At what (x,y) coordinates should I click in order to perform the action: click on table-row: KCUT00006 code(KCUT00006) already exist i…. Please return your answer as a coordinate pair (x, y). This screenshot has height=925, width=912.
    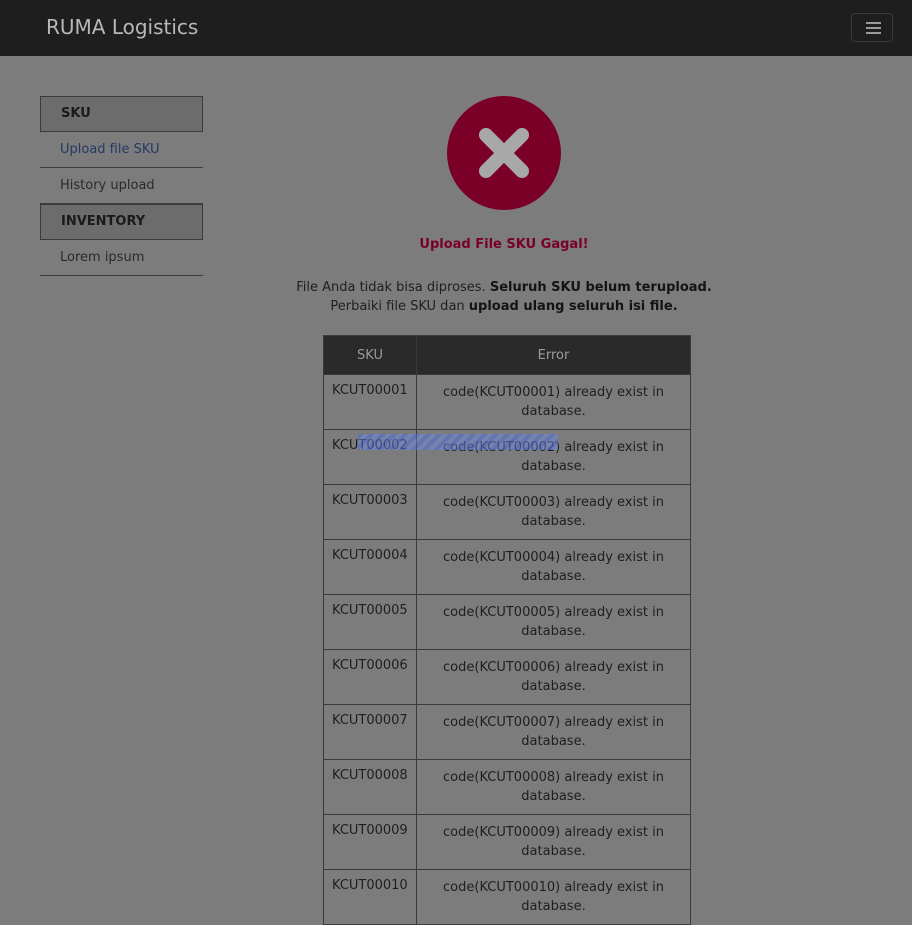
    Looking at the image, I should click on (507, 677).